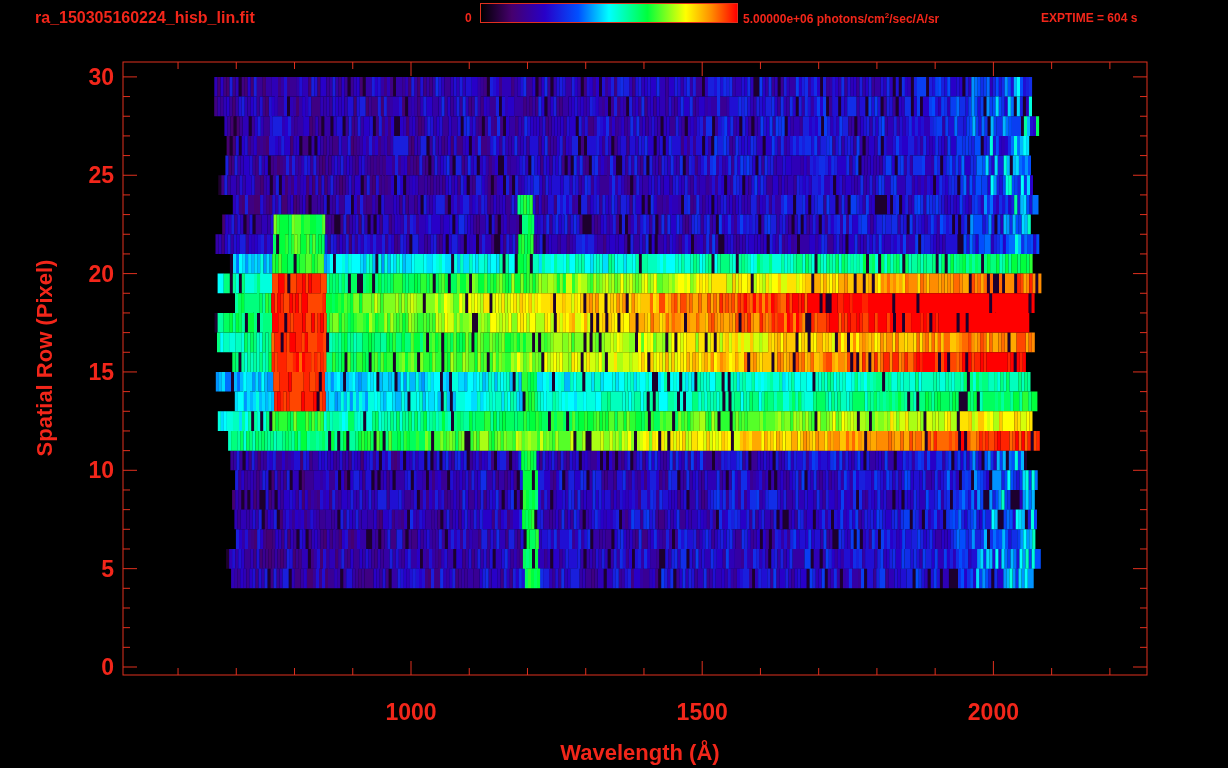 The width and height of the screenshot is (1228, 768). I want to click on y-tick-label: 25, so click(101, 175).